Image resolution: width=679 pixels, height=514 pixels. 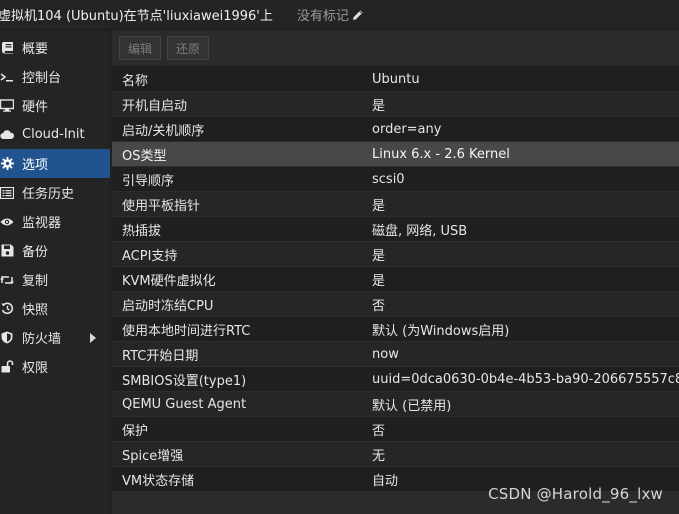 What do you see at coordinates (136, 16) in the screenshot?
I see `page-title: 虚拟机104 (Ubuntu)在节点'liuxiawei1996'上` at bounding box center [136, 16].